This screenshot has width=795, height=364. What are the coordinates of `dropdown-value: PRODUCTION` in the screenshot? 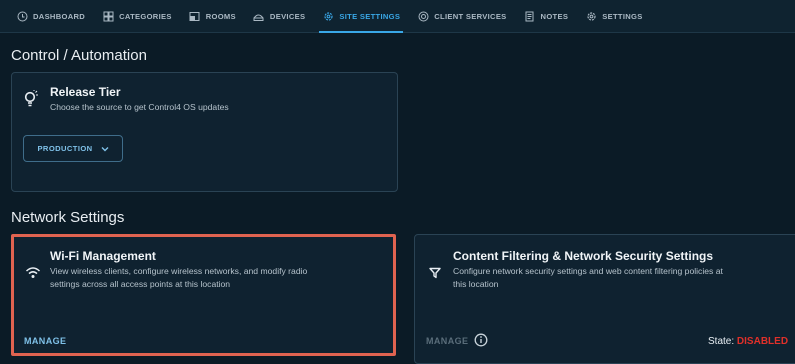 It's located at (65, 148).